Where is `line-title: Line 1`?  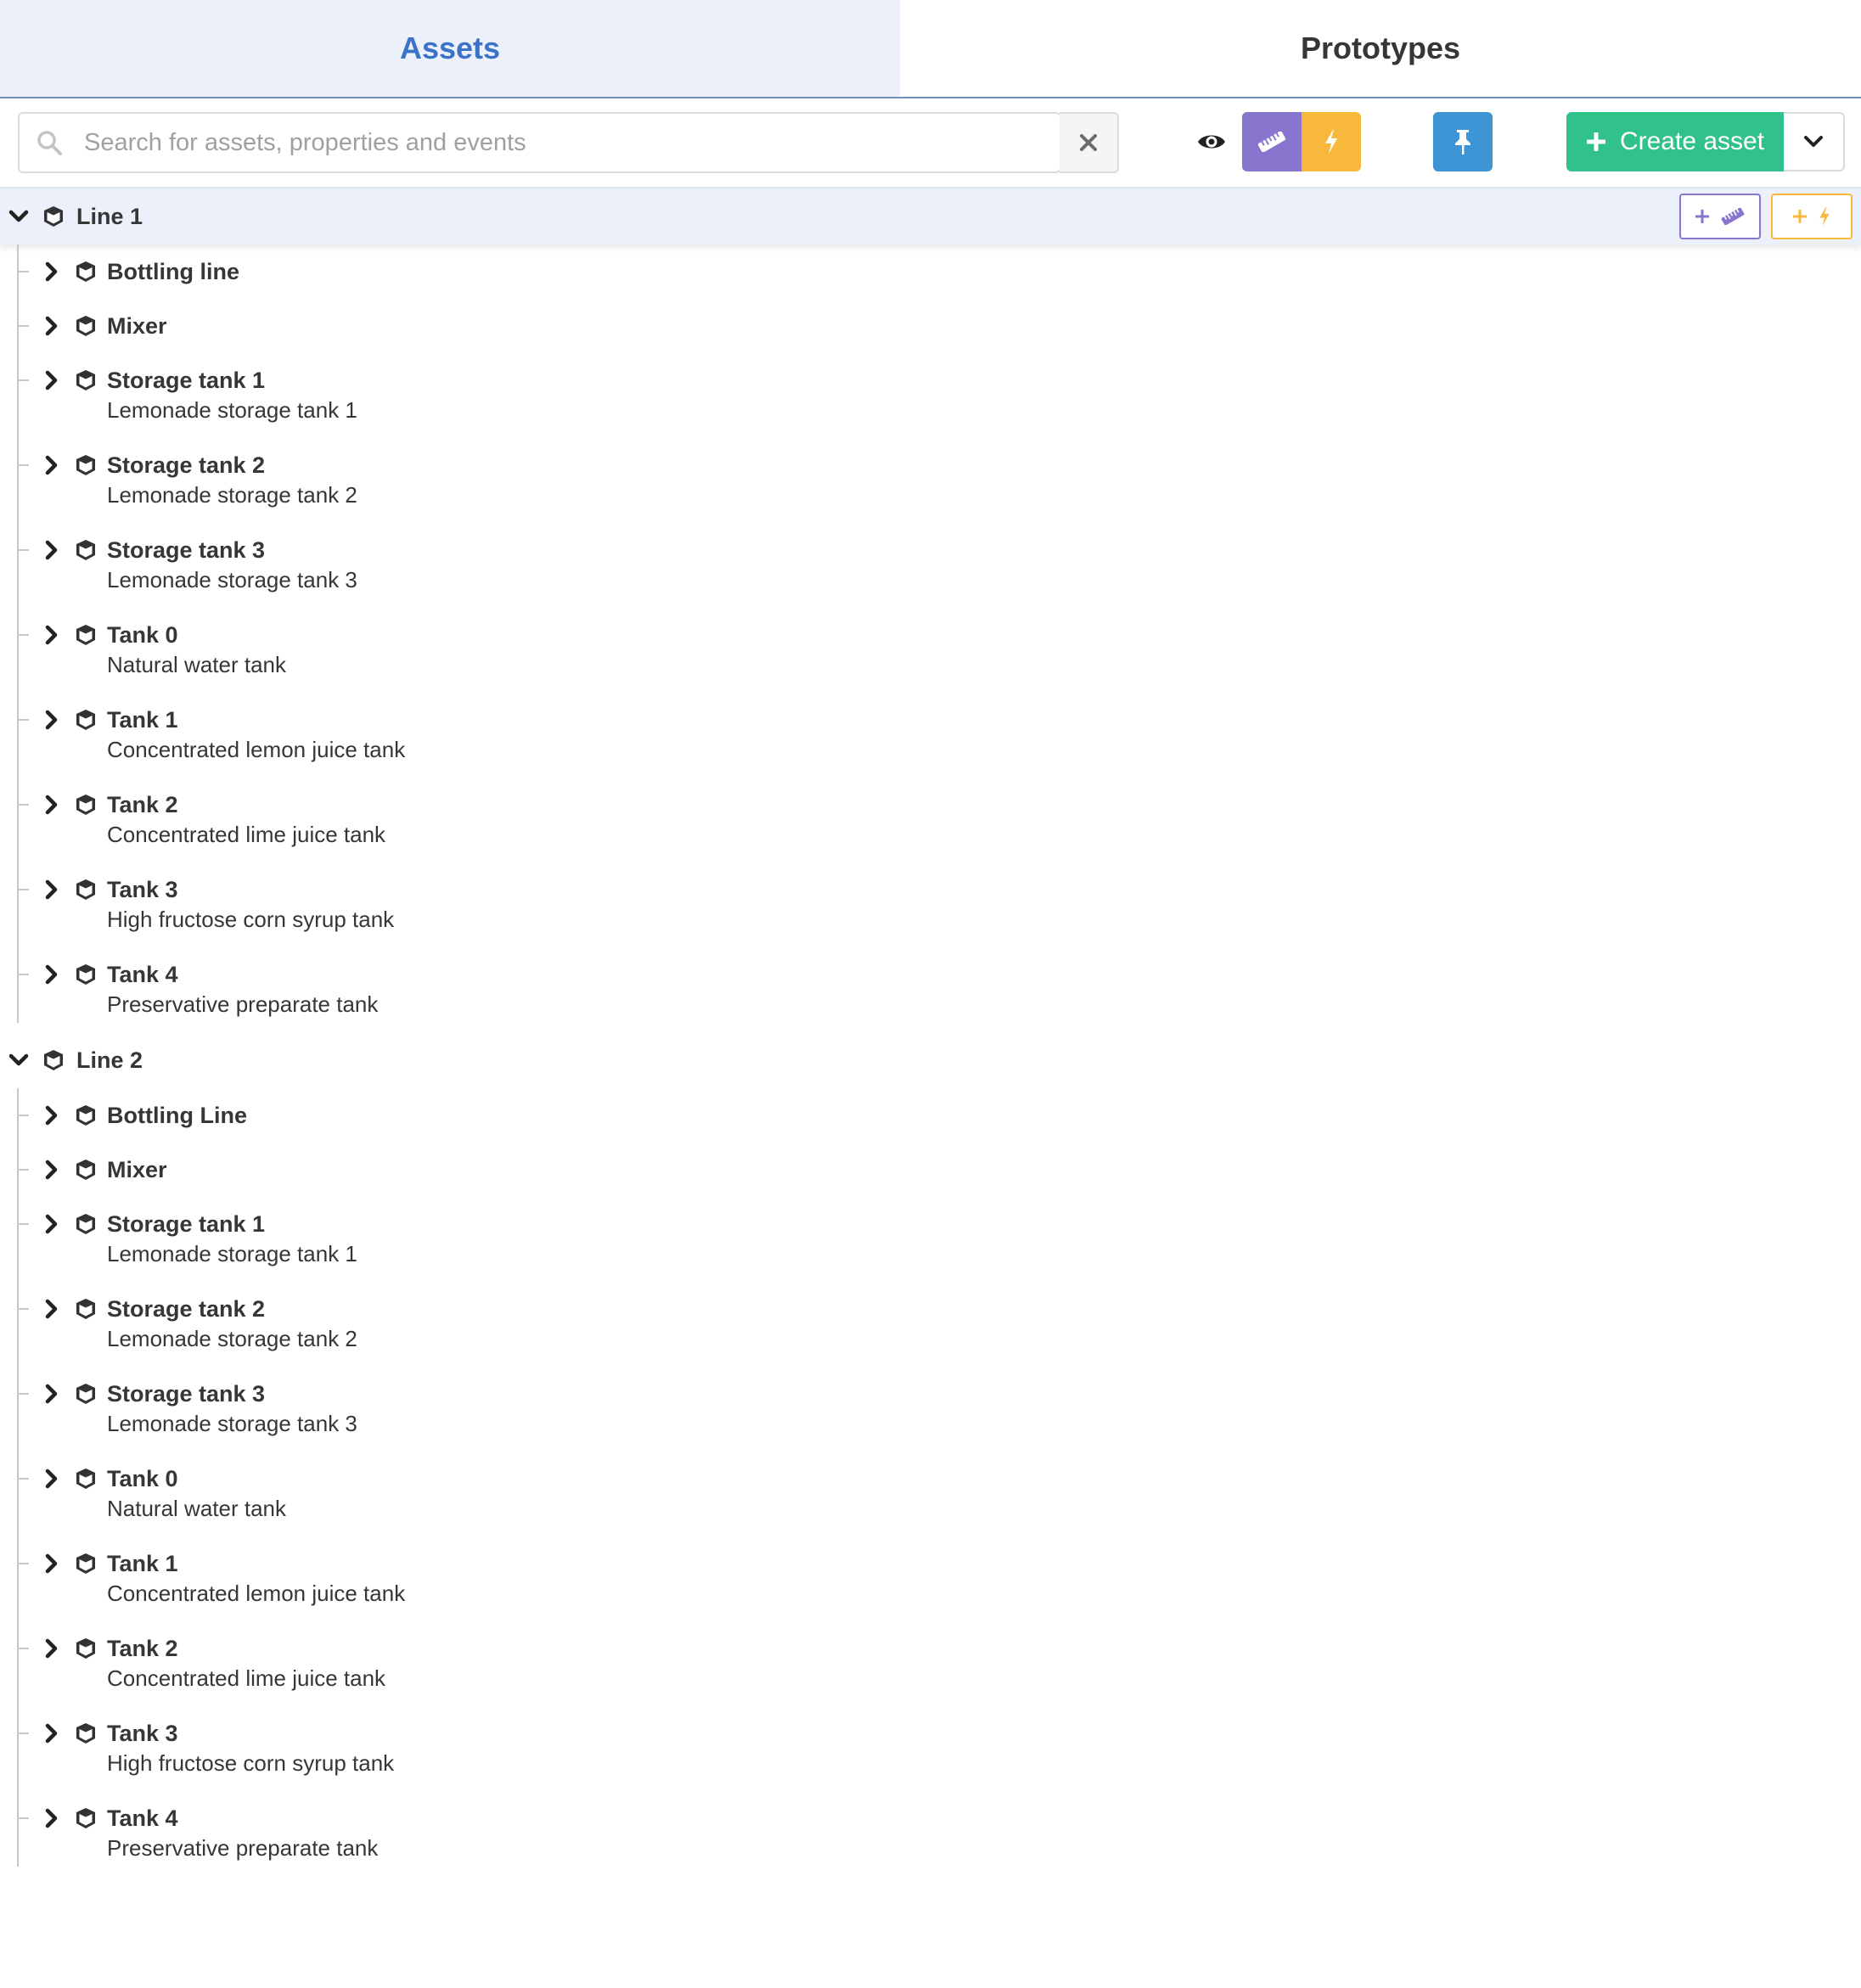
line-title: Line 1 is located at coordinates (110, 216).